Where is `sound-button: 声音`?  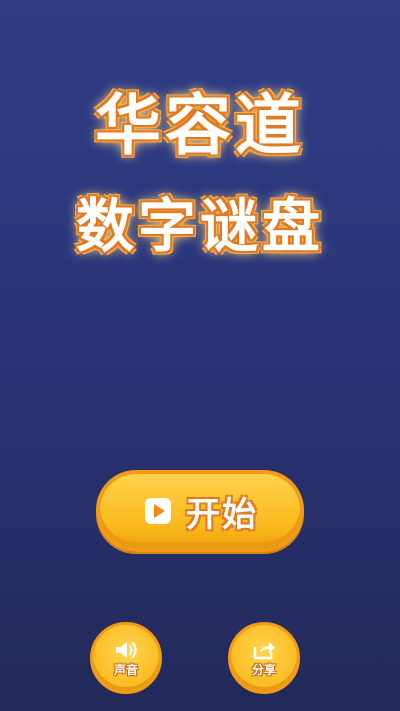
sound-button: 声音 is located at coordinates (126, 658).